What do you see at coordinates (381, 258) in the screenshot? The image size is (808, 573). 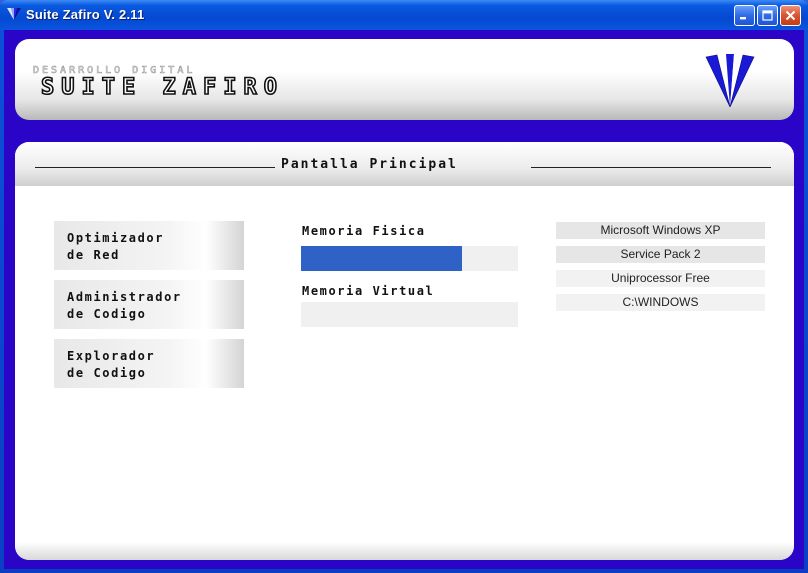 I see `physical-memory-fill` at bounding box center [381, 258].